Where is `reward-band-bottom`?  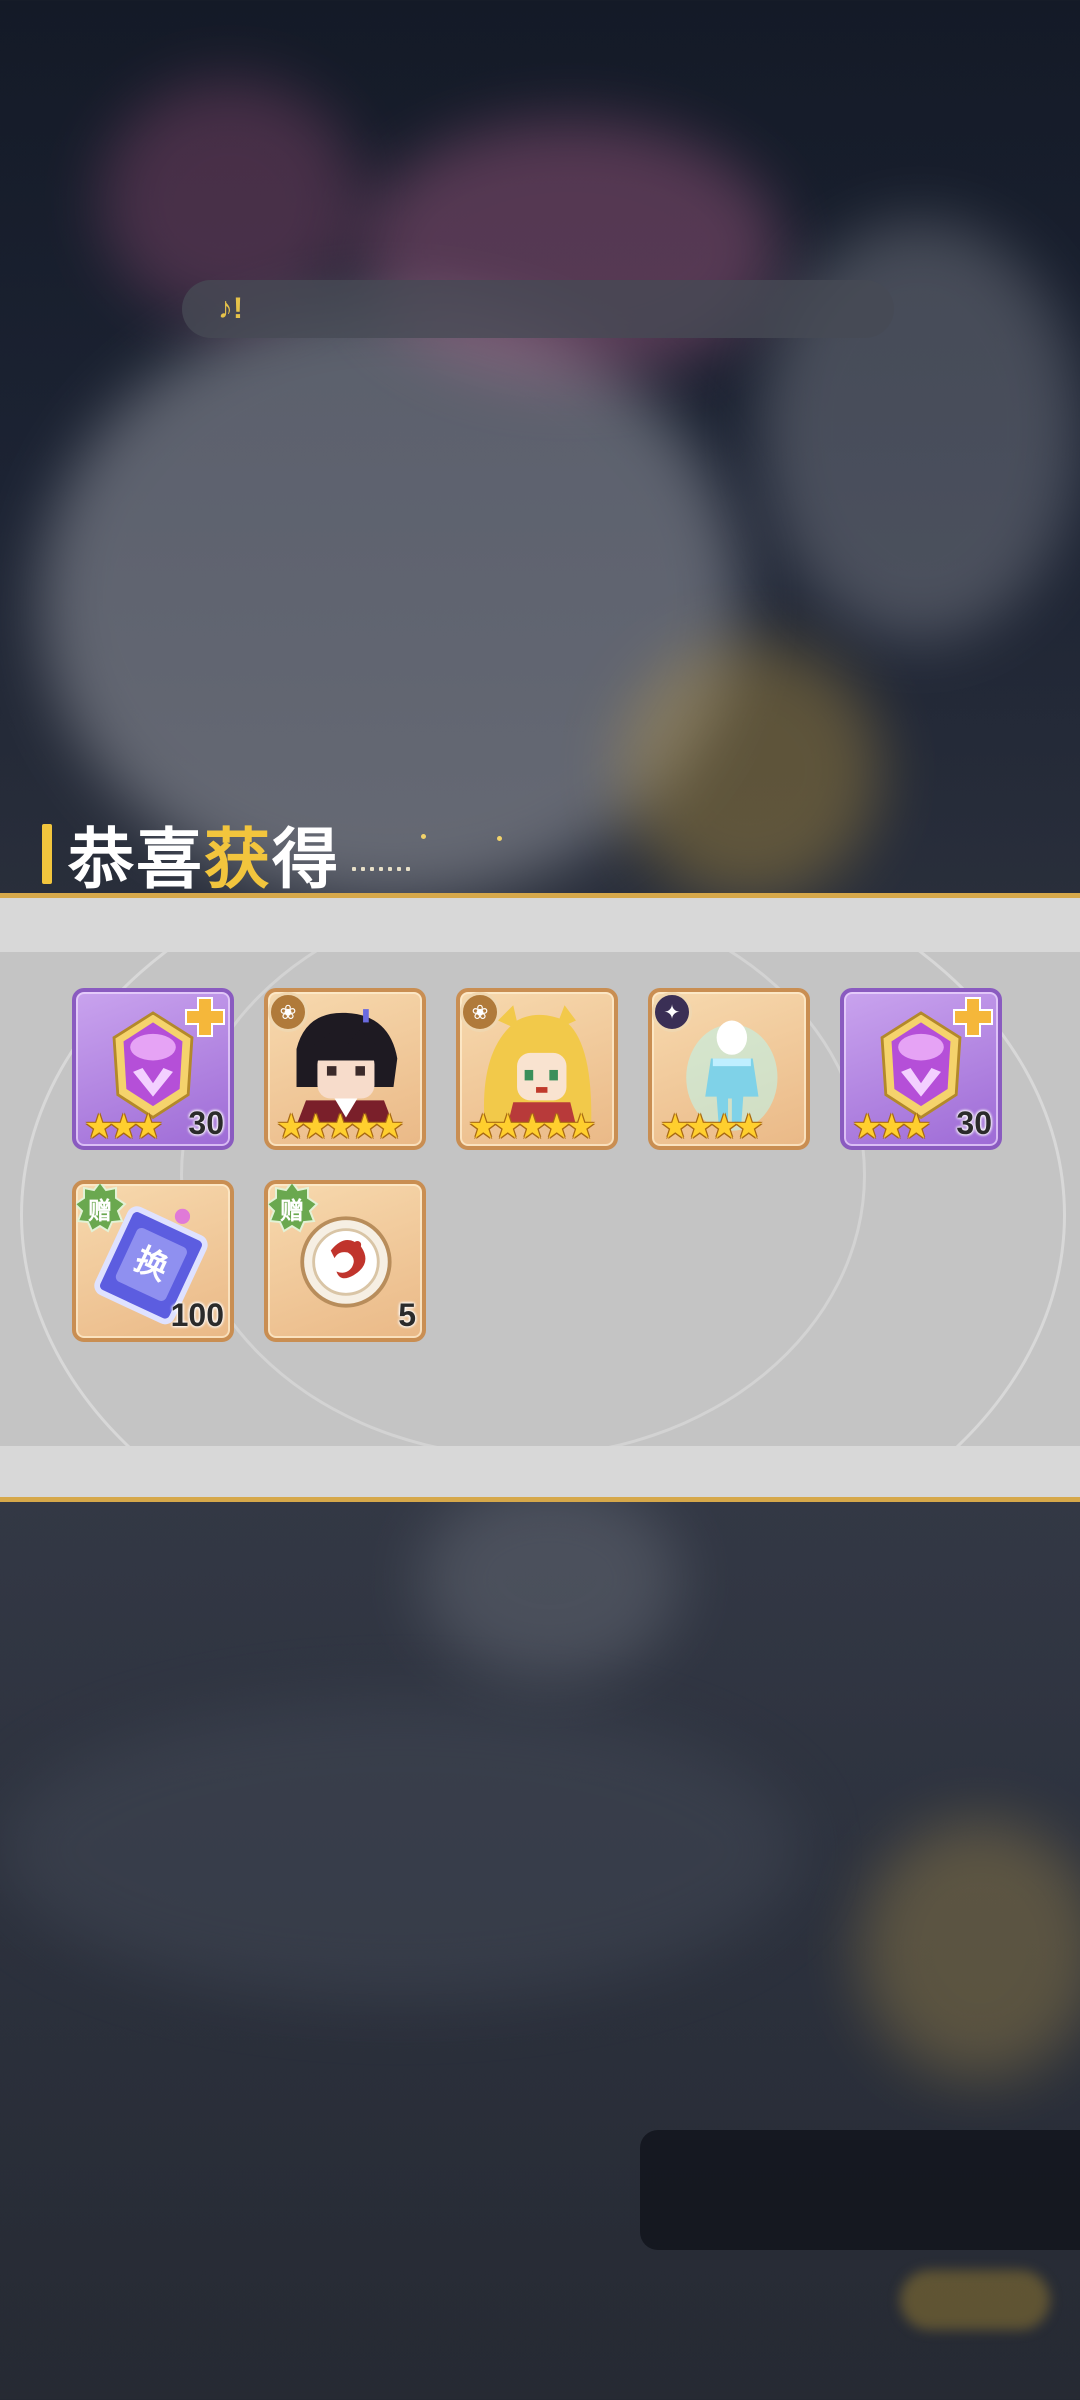 reward-band-bottom is located at coordinates (540, 1474).